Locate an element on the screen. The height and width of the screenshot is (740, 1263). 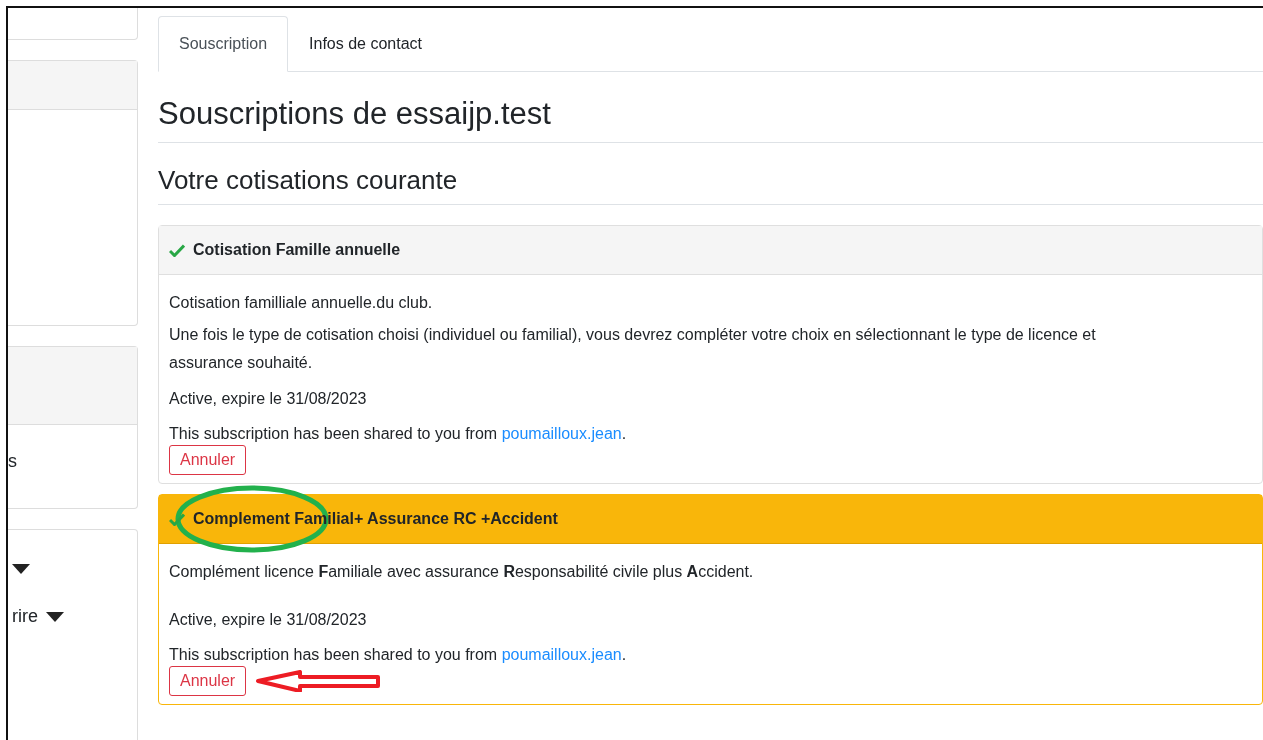
page-title: Souscriptions de essaijp.test is located at coordinates (710, 107).